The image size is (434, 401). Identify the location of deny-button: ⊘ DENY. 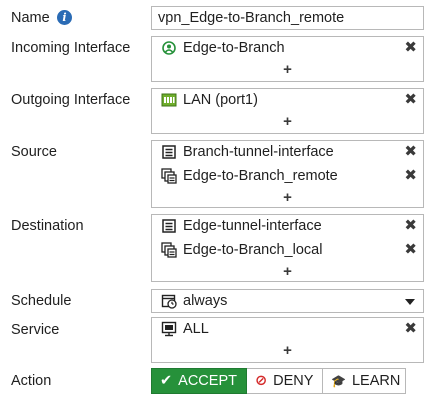
(285, 381).